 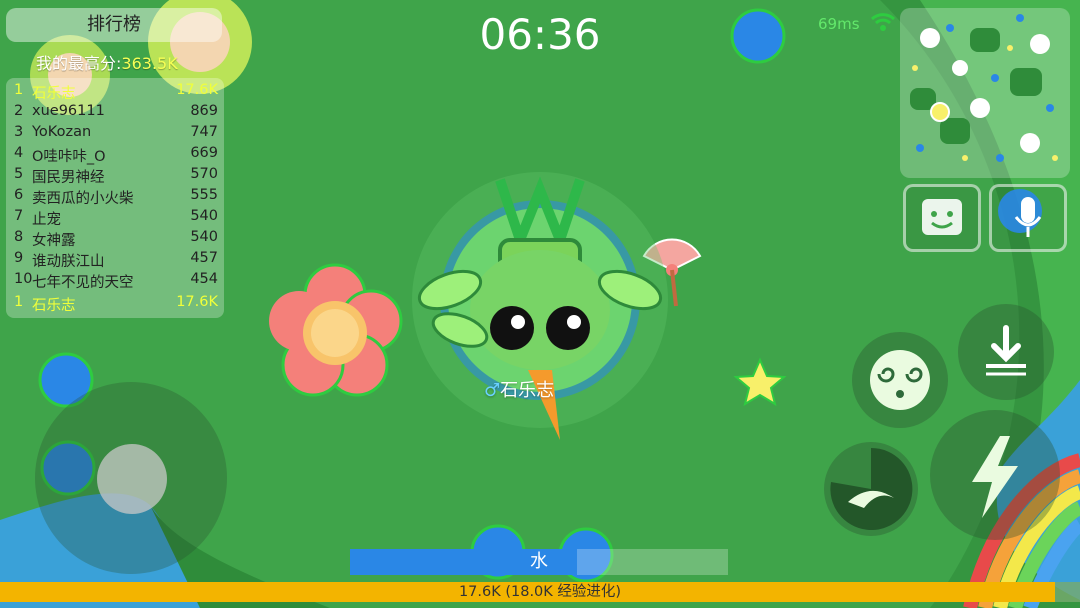 I want to click on ping-indicator: 69ms, so click(x=857, y=22).